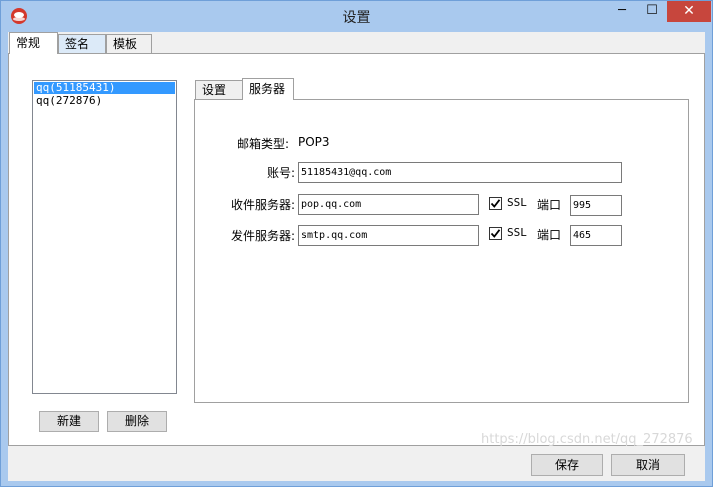 This screenshot has width=713, height=487. I want to click on close-icon: ✕, so click(689, 11).